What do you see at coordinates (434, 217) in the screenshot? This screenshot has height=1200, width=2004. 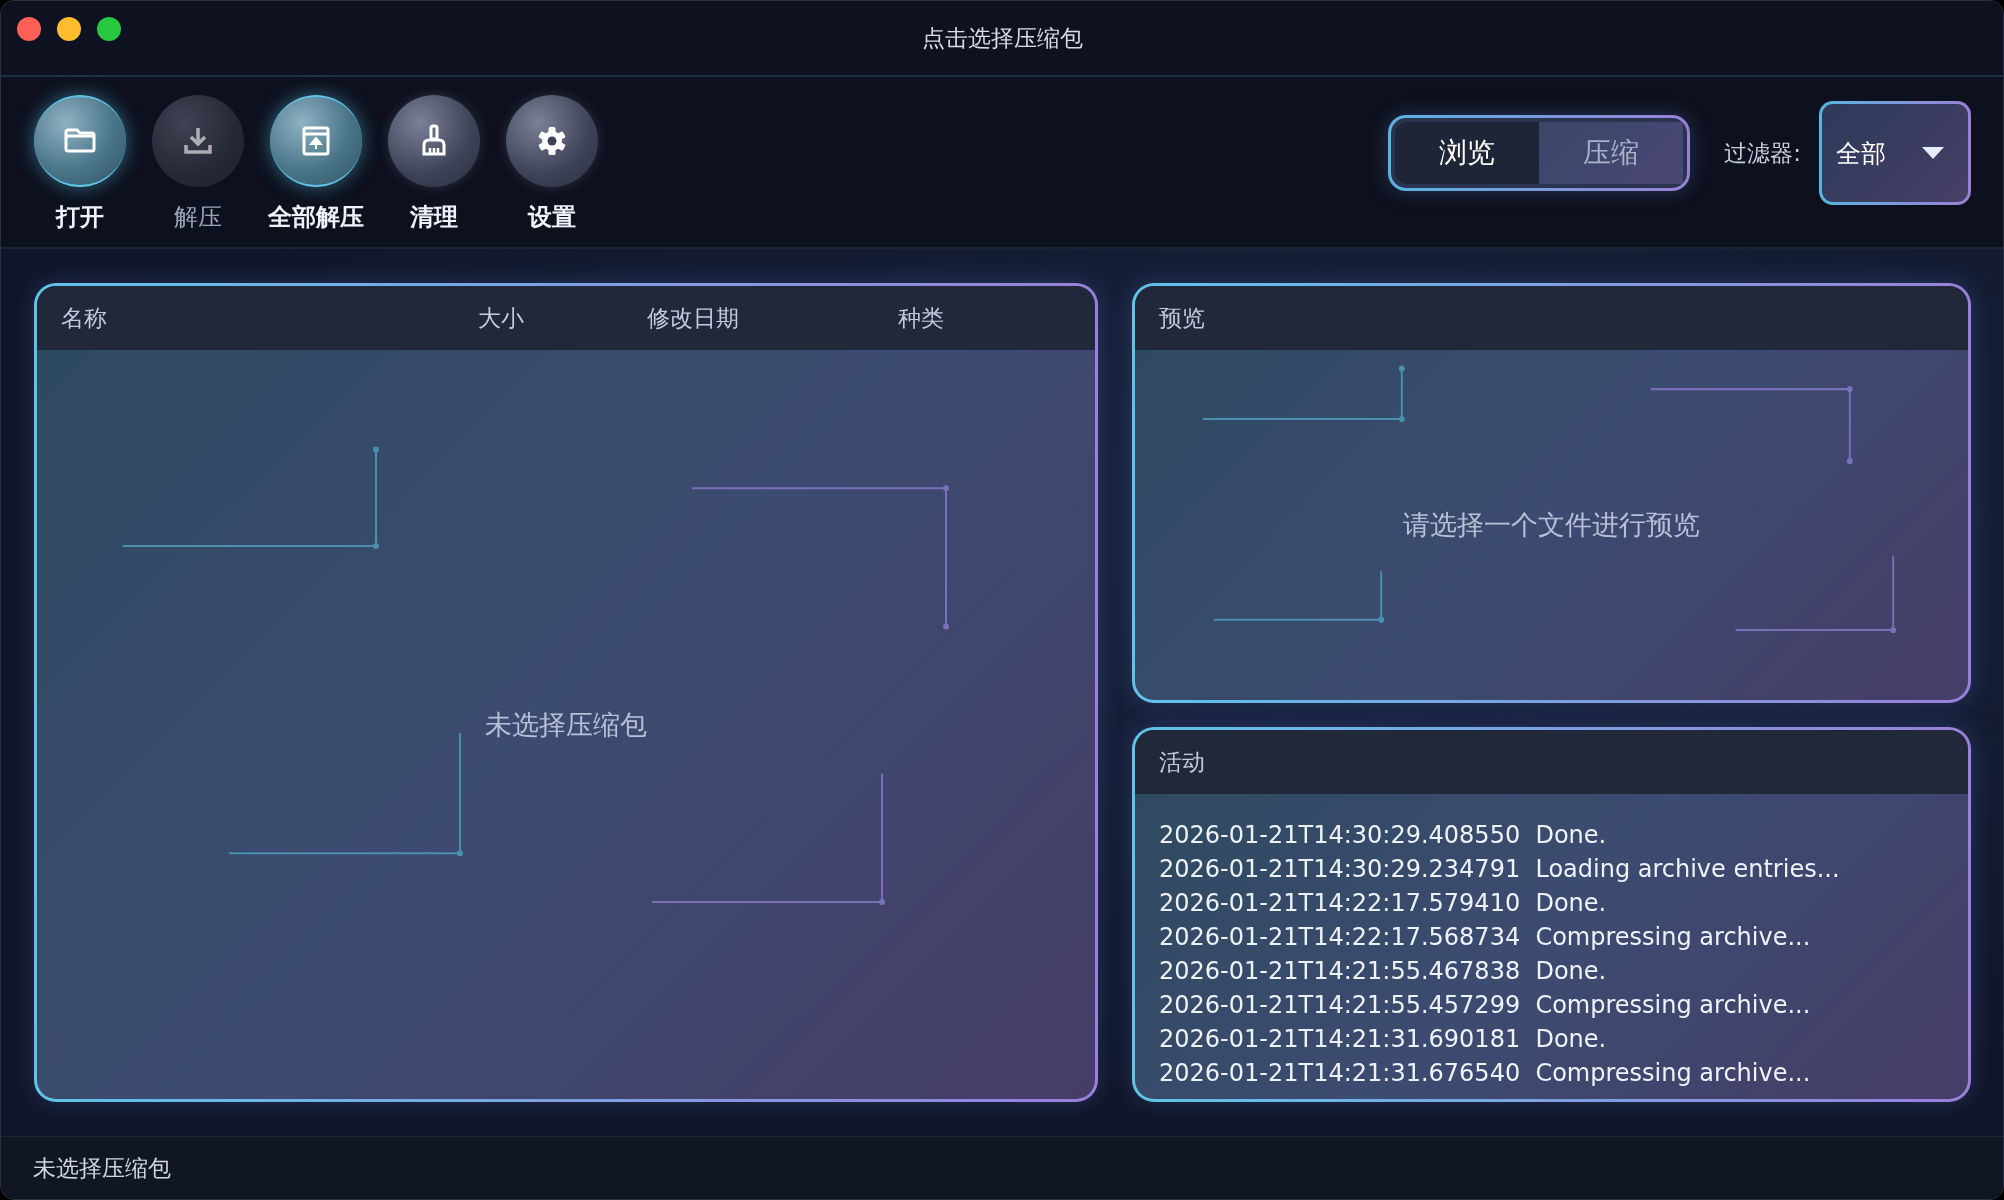 I see `toolbar-button-label: 清理` at bounding box center [434, 217].